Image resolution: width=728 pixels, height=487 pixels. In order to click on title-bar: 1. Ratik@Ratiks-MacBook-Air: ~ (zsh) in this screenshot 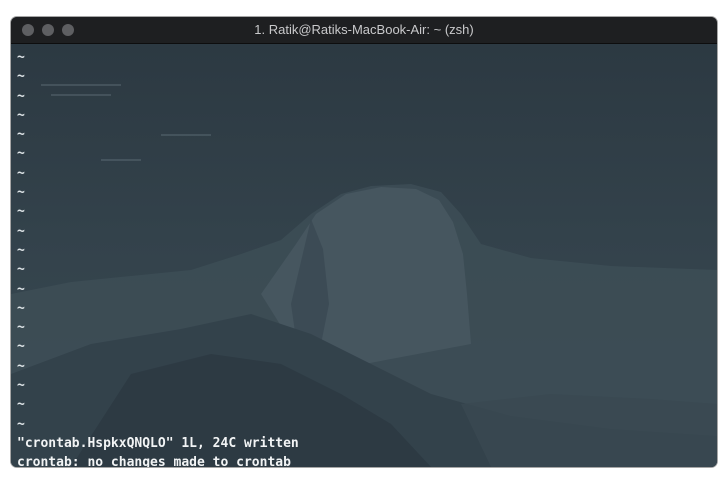, I will do `click(364, 30)`.